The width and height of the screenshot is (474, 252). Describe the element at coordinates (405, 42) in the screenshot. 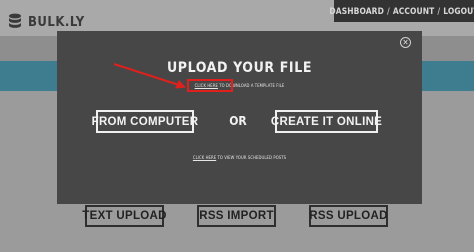

I see `close-icon: ✕` at that location.